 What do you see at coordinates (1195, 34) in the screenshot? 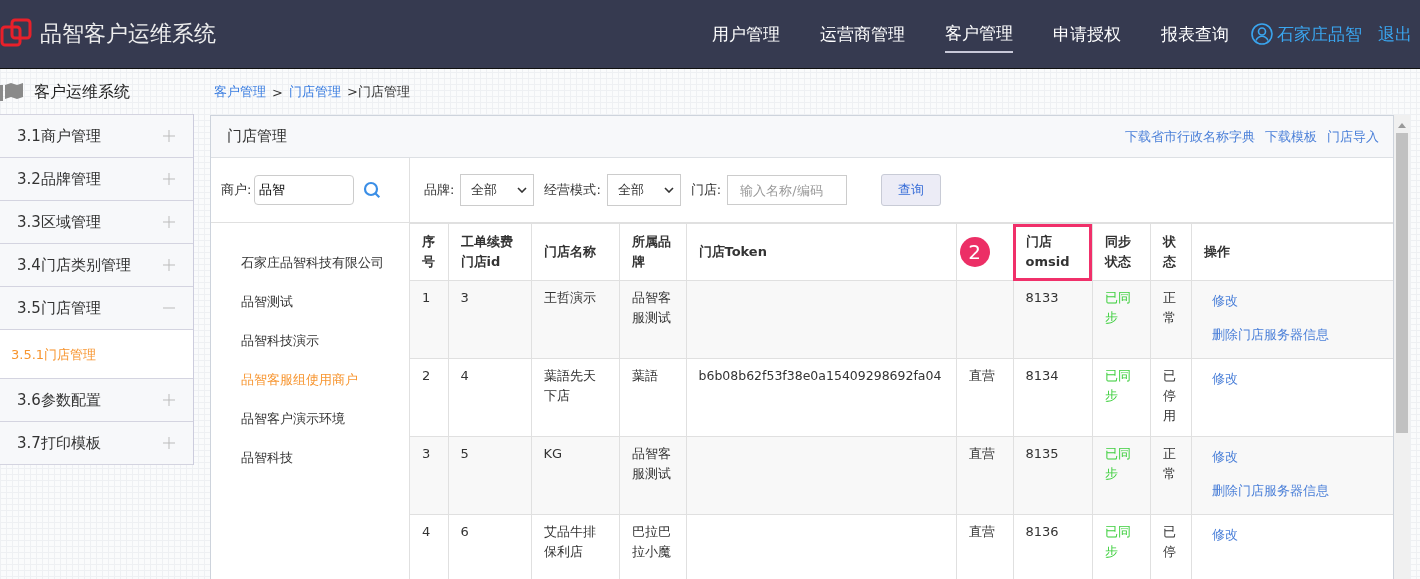
I see `nav-link: 报表查询` at bounding box center [1195, 34].